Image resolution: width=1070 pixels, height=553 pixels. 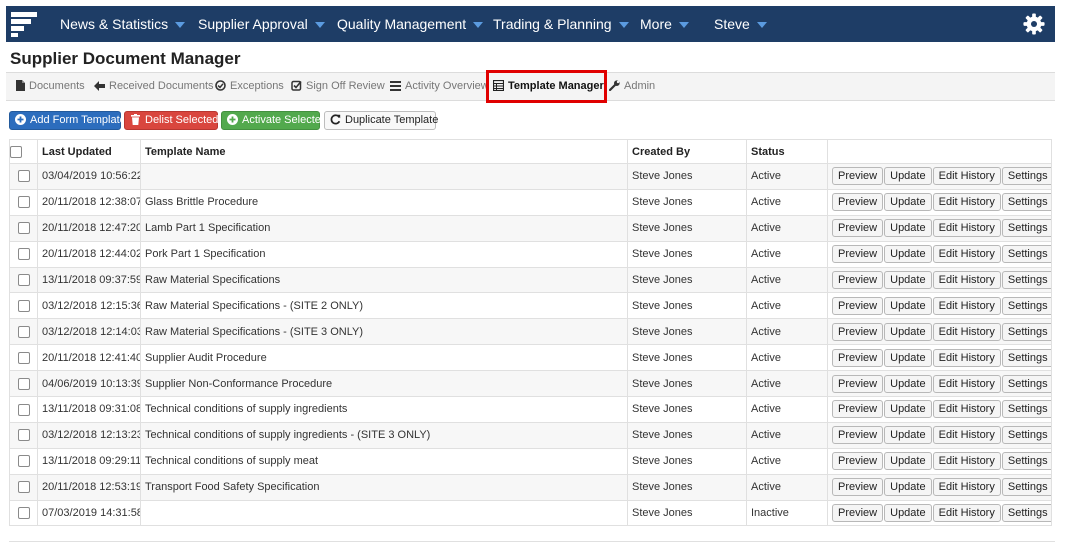 I want to click on nav-more: More, so click(x=664, y=24).